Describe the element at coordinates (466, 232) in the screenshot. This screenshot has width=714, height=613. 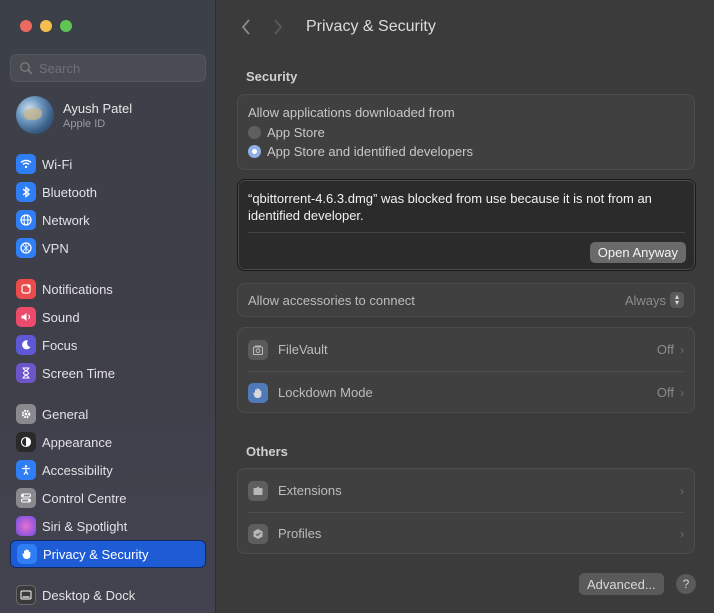
I see `divider` at that location.